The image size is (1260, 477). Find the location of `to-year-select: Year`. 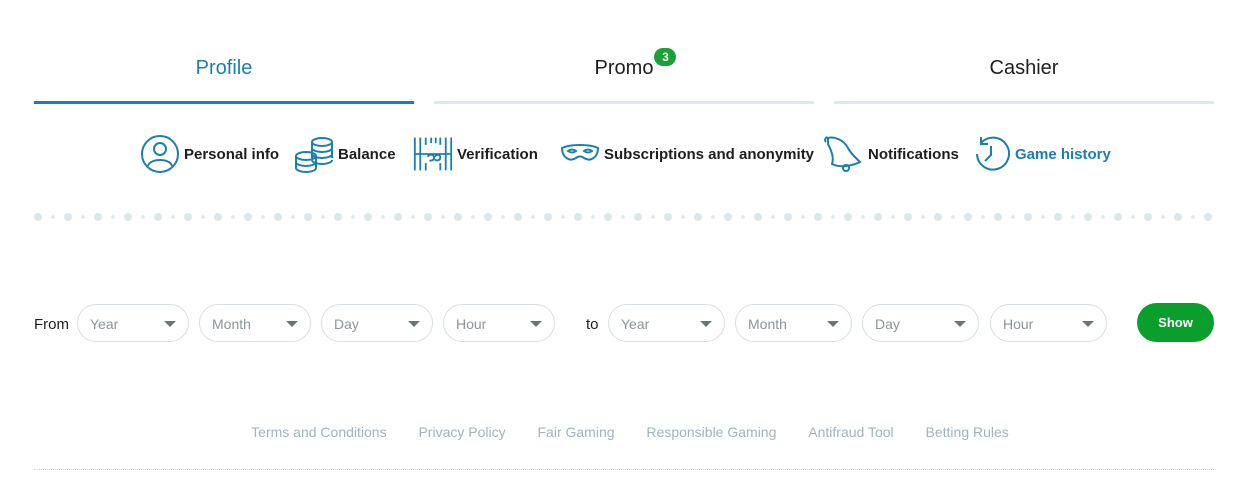

to-year-select: Year is located at coordinates (666, 323).